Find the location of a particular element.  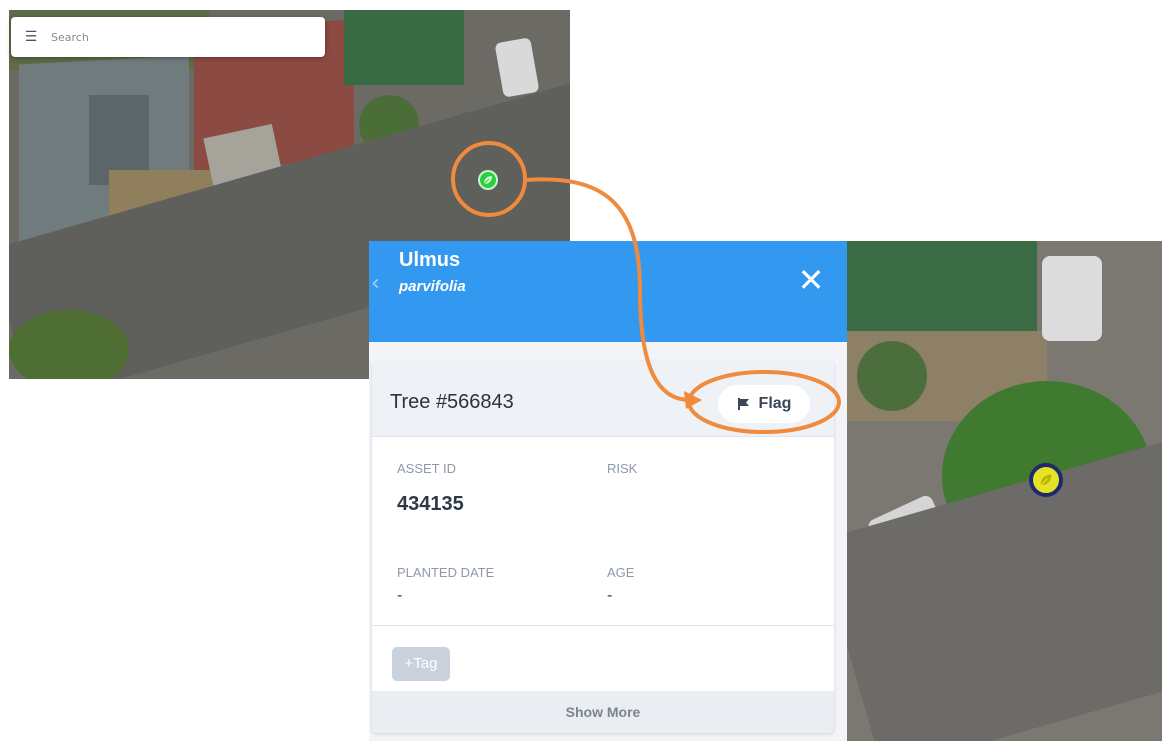

planted-date-label: PLANTED DATE is located at coordinates (446, 572).